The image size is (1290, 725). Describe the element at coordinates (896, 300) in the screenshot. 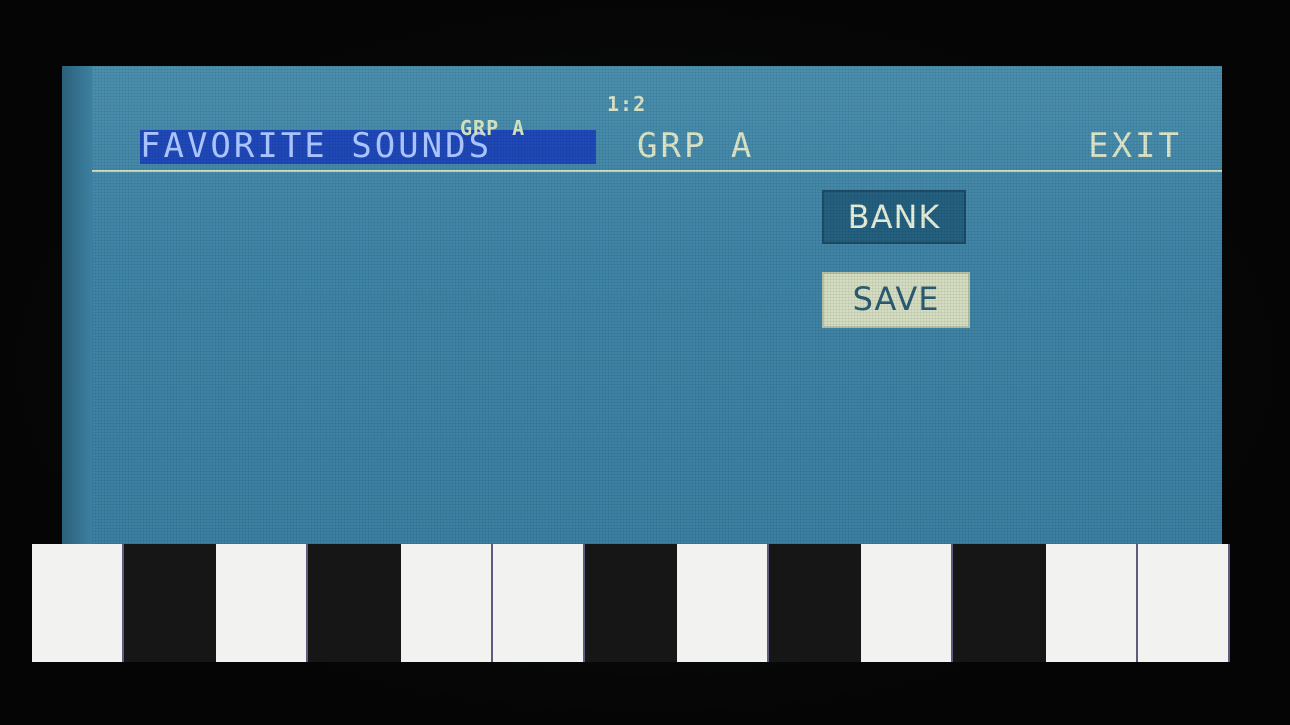

I see `save-button: SAVE` at that location.